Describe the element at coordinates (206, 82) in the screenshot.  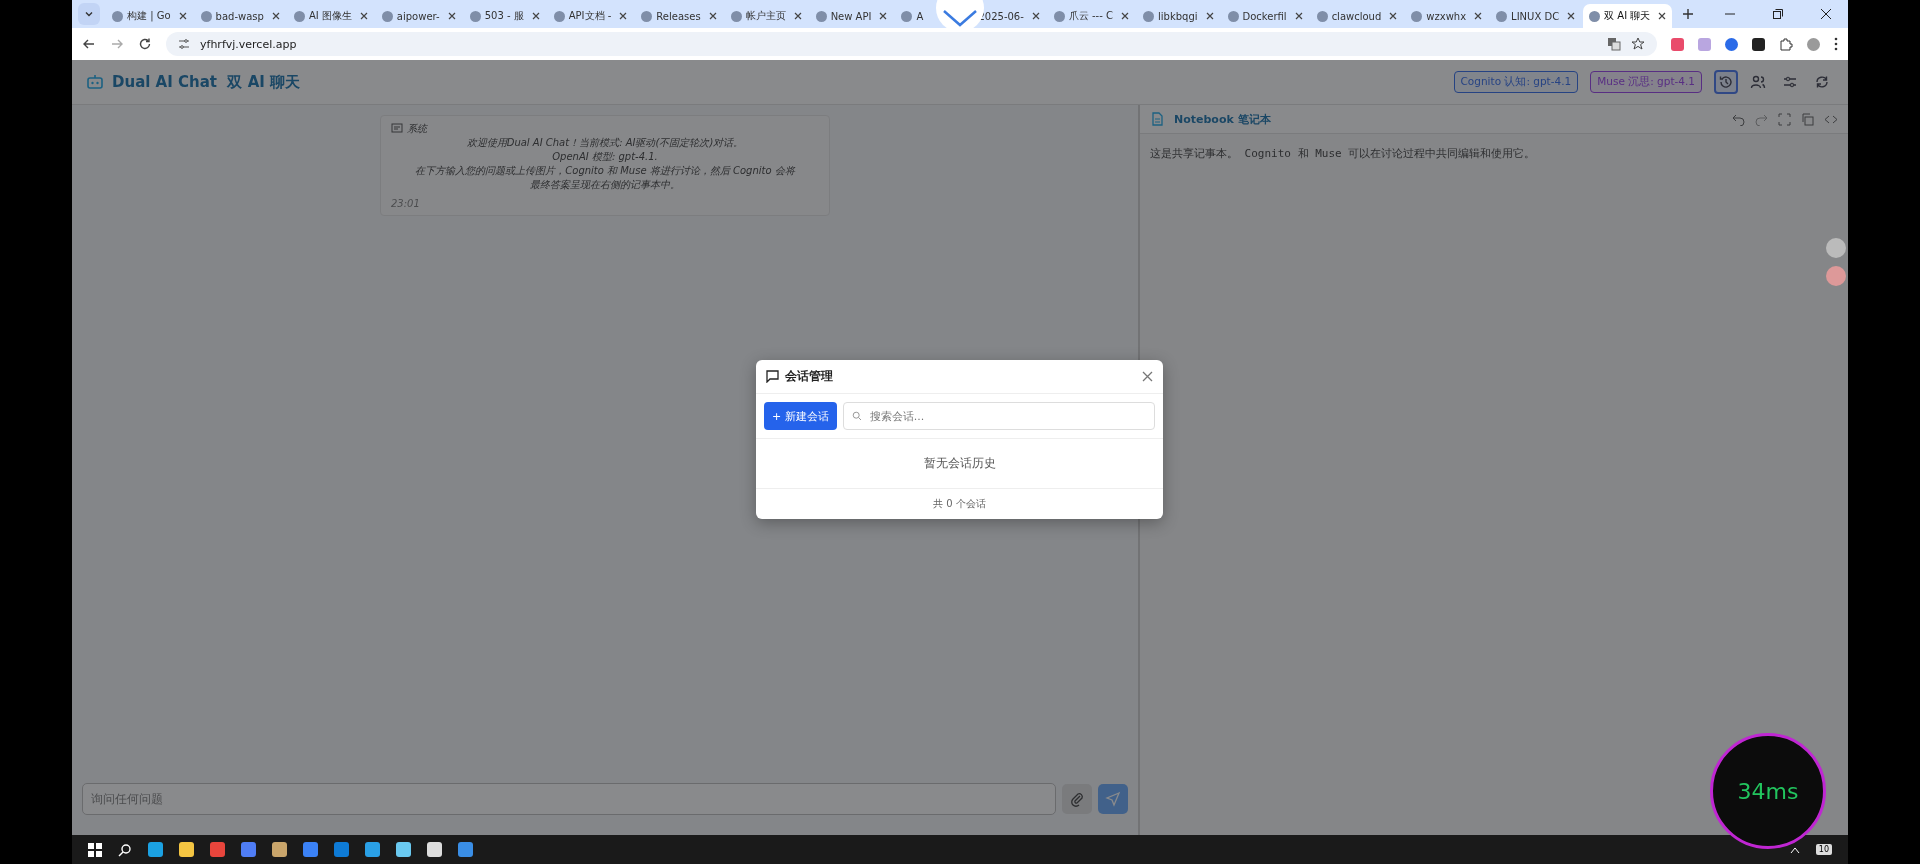
I see `app-title: Dual AI Chat 双 AI 聊天` at that location.